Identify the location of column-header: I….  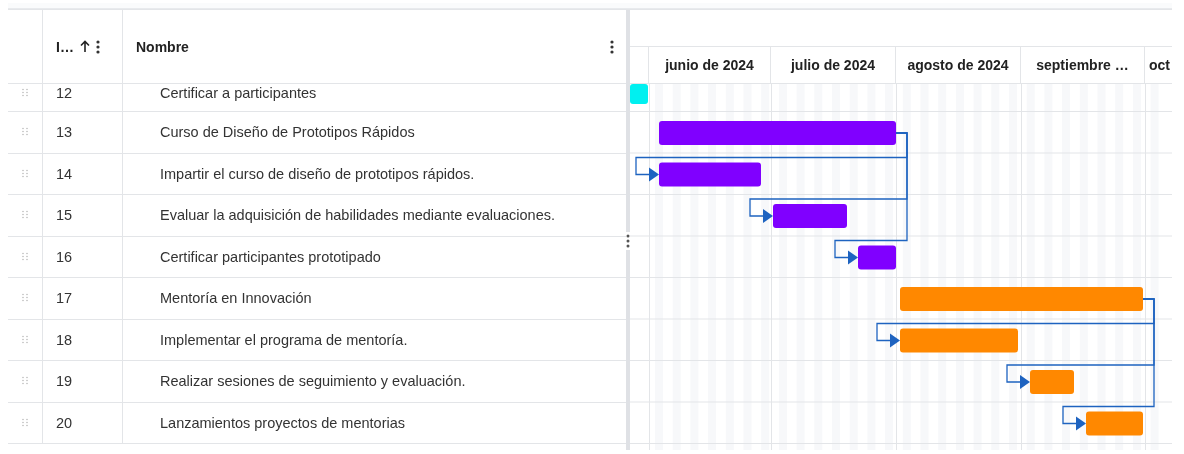
(73, 46).